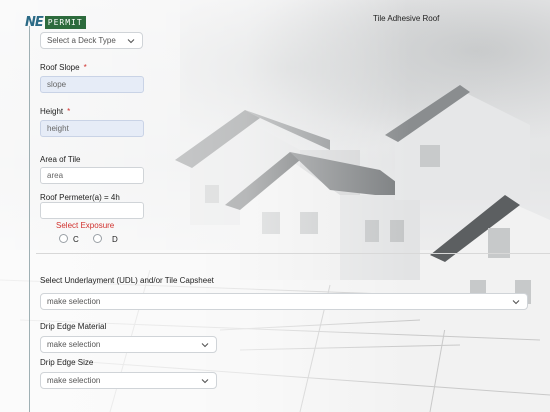 The height and width of the screenshot is (412, 550). I want to click on drip-edge-material-select: make selection, so click(128, 344).